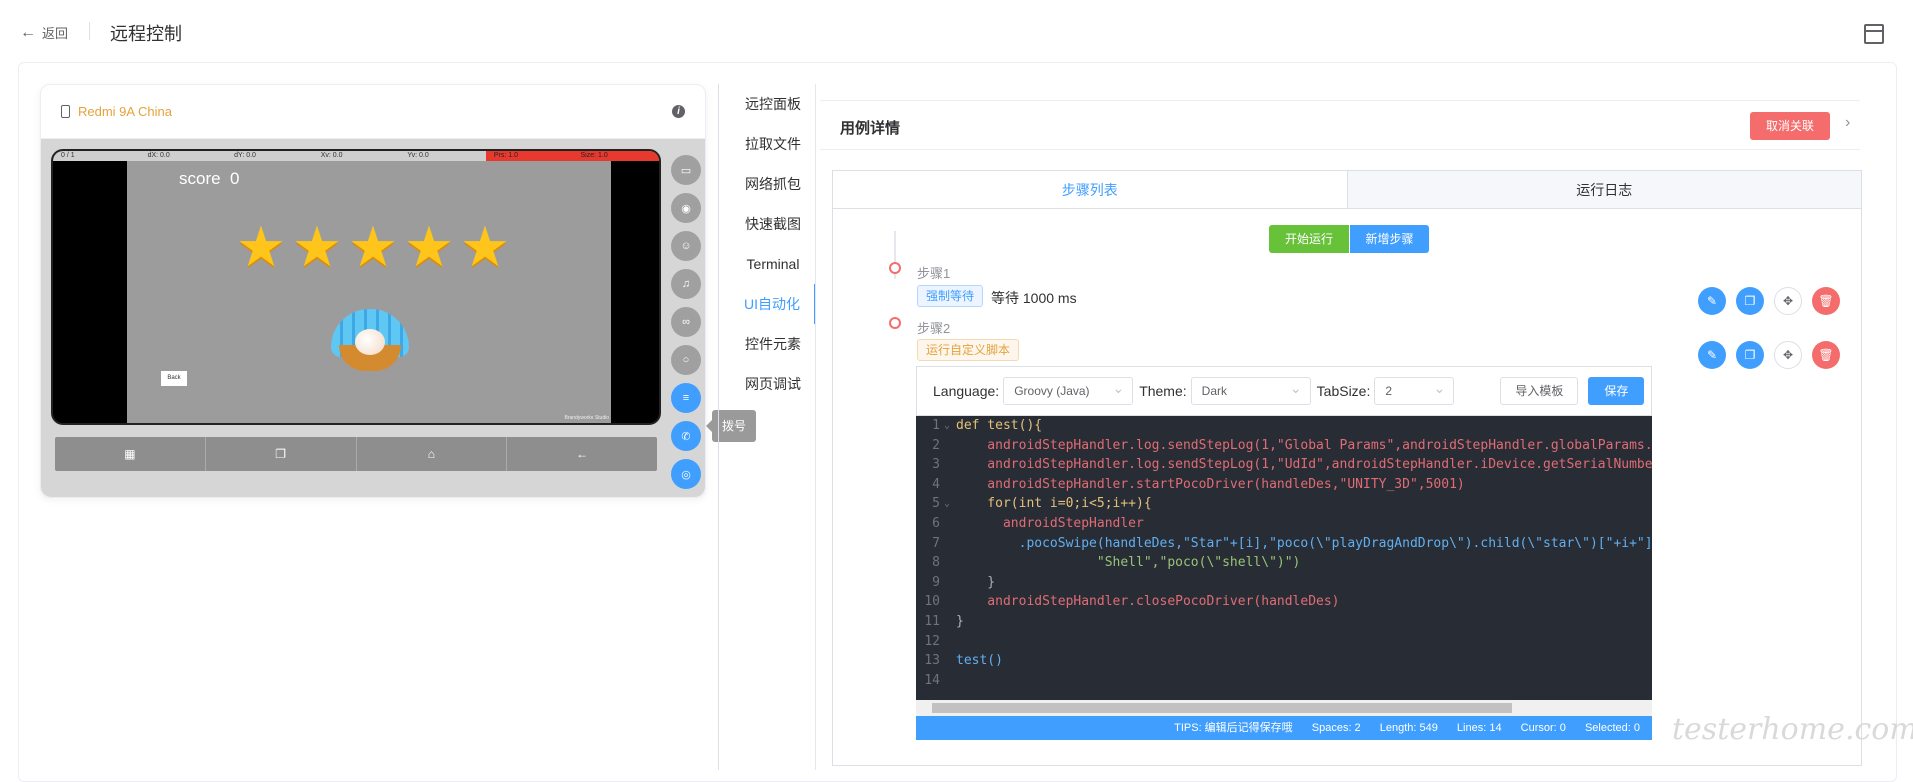 The image size is (1913, 782). I want to click on top-bar: ← 返回 远程控制, so click(956, 31).